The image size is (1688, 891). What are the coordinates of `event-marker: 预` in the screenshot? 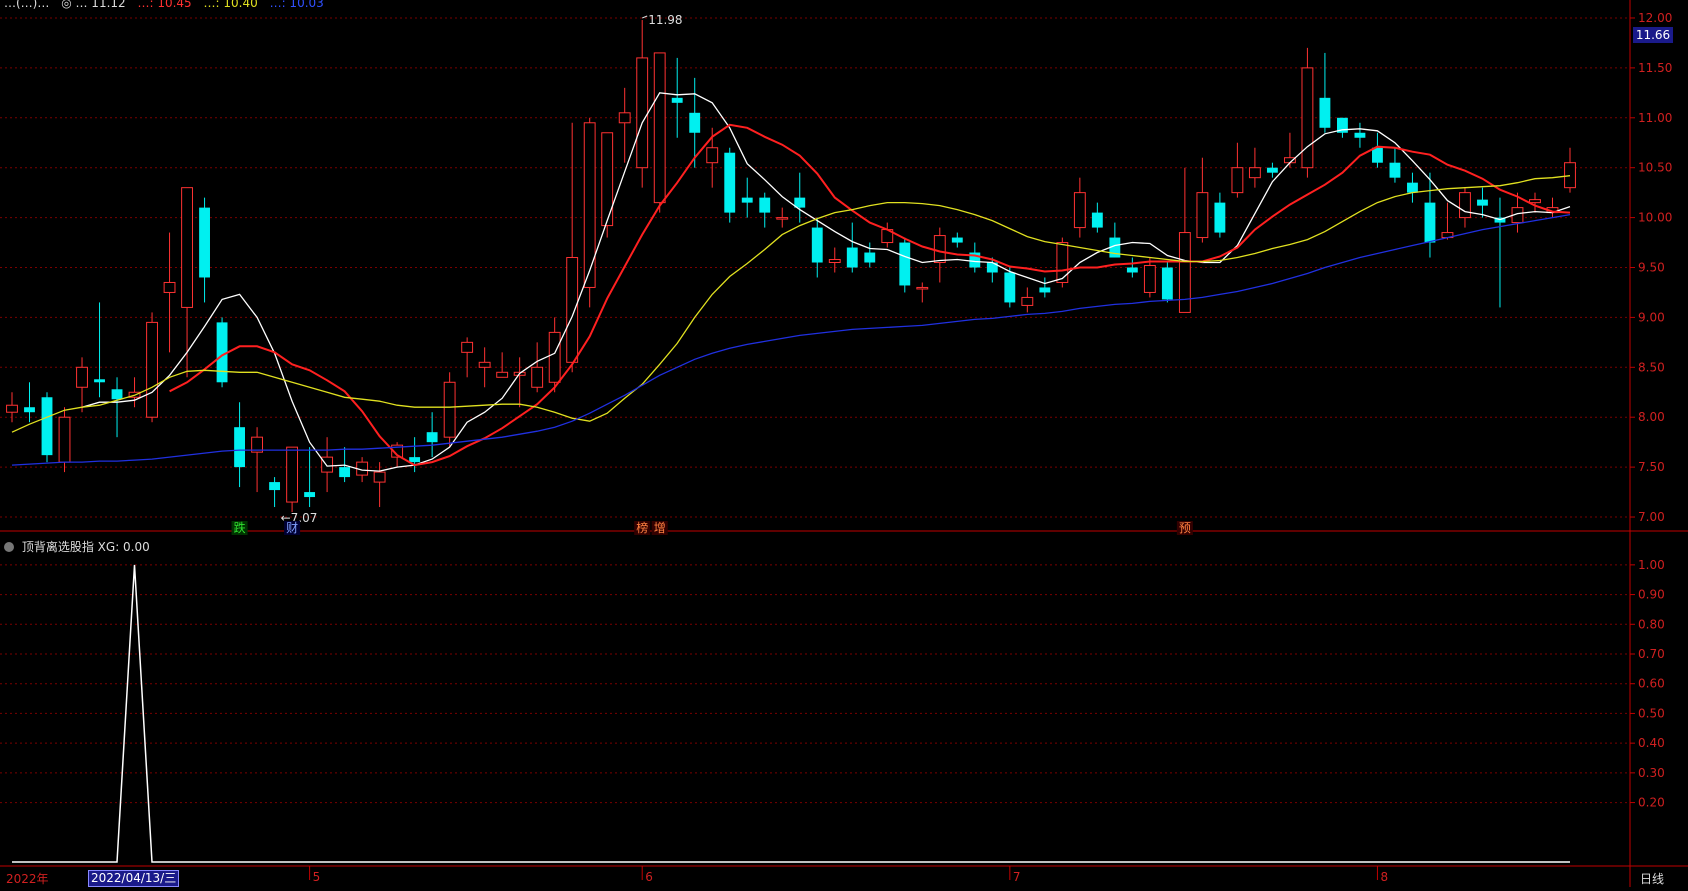 It's located at (1185, 528).